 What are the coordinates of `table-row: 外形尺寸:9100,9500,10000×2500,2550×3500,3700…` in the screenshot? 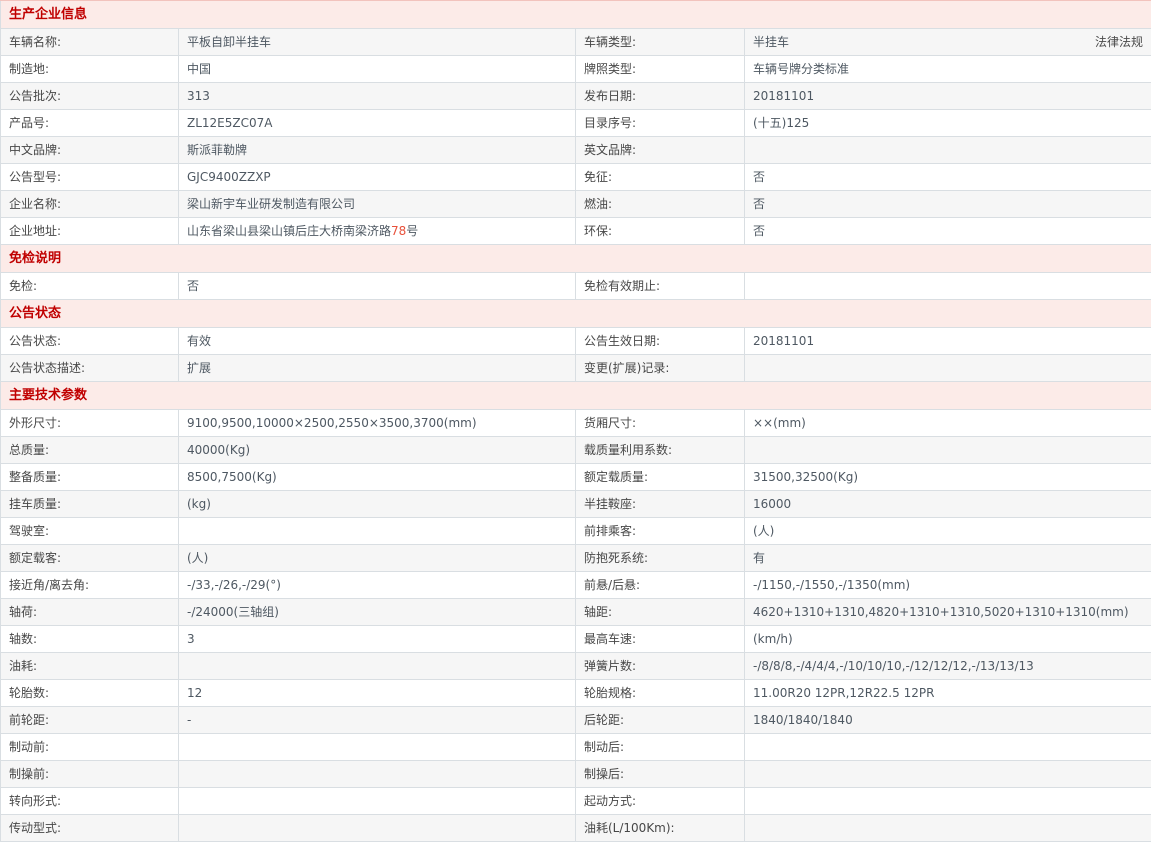 It's located at (576, 423).